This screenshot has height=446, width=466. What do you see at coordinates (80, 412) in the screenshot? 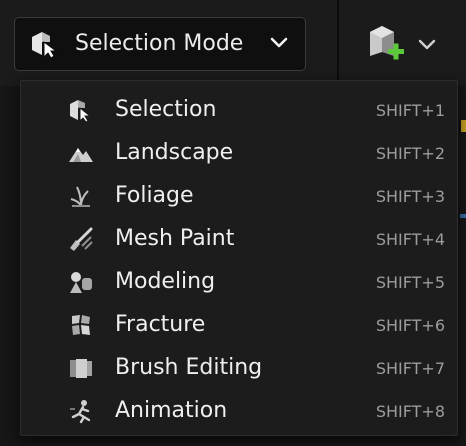
I see `animation-icon` at bounding box center [80, 412].